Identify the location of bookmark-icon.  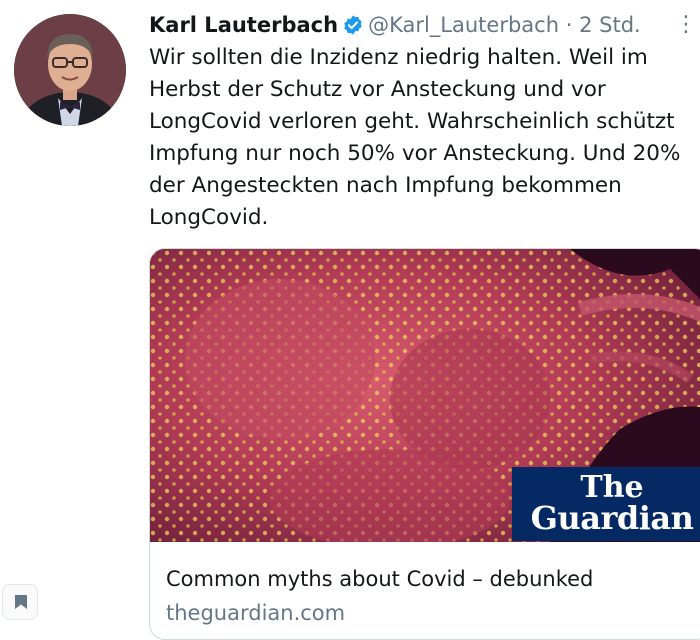
(21, 602).